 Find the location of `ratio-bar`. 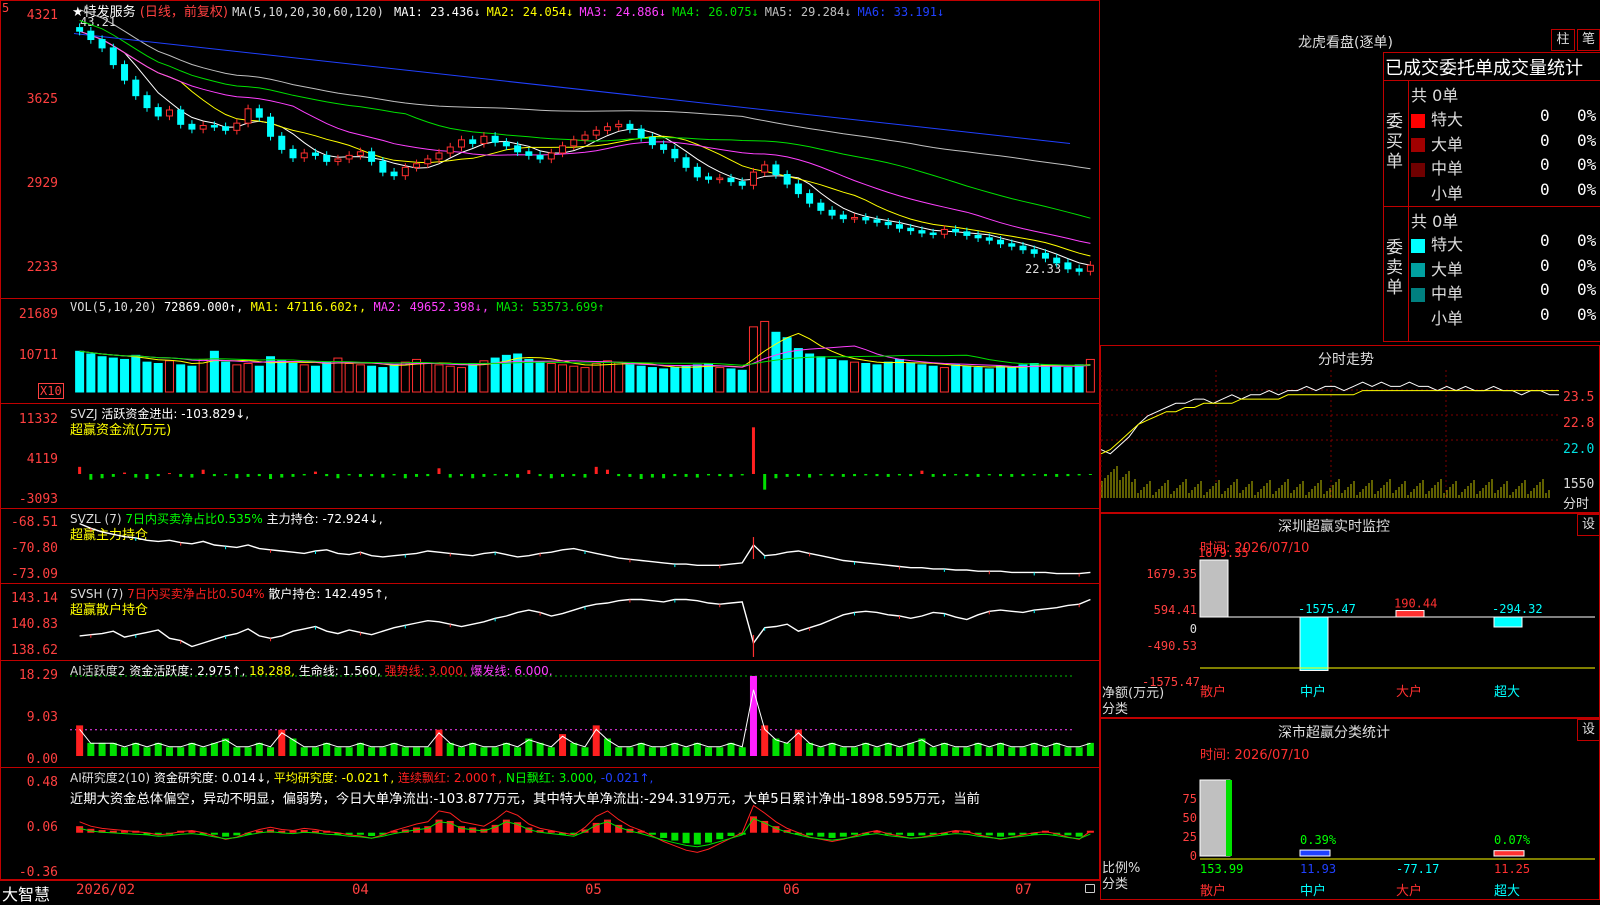

ratio-bar is located at coordinates (1215, 818).